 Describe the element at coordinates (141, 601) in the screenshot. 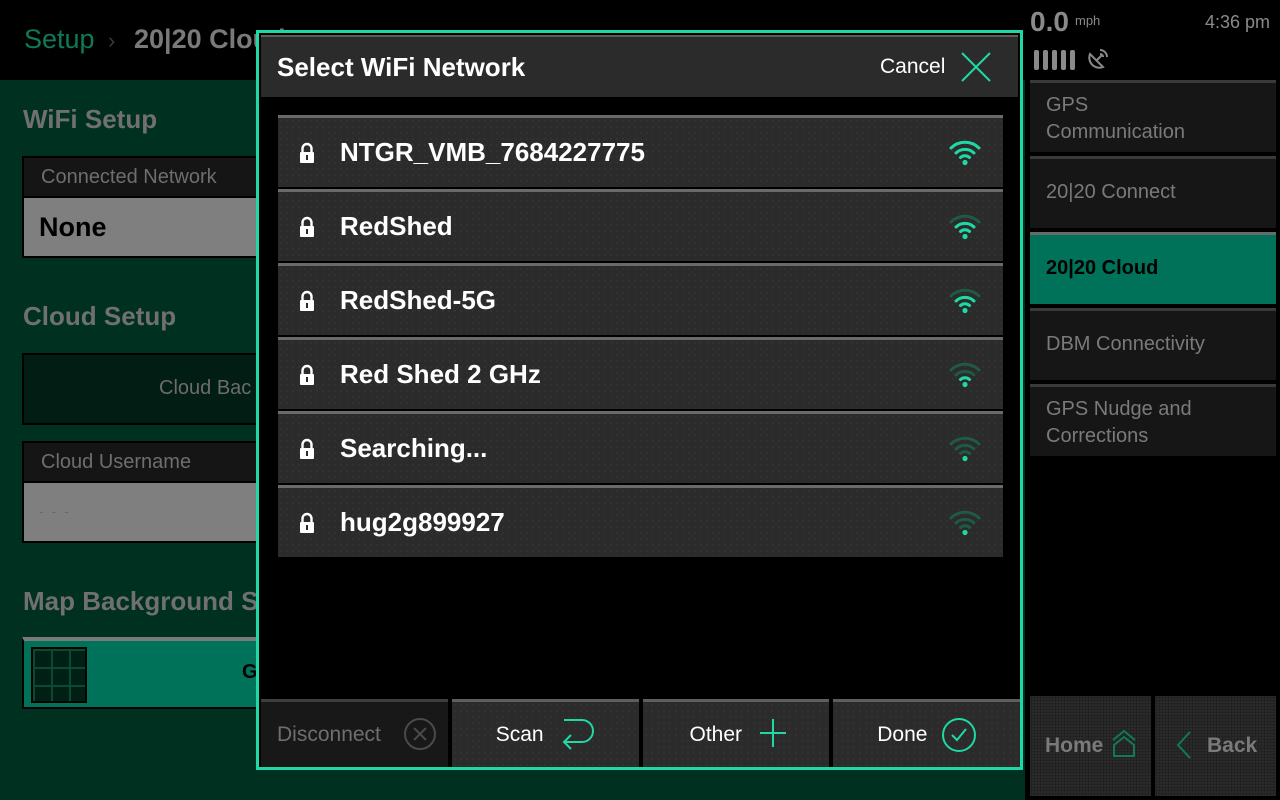

I see `map-background-title: Map Background S` at that location.